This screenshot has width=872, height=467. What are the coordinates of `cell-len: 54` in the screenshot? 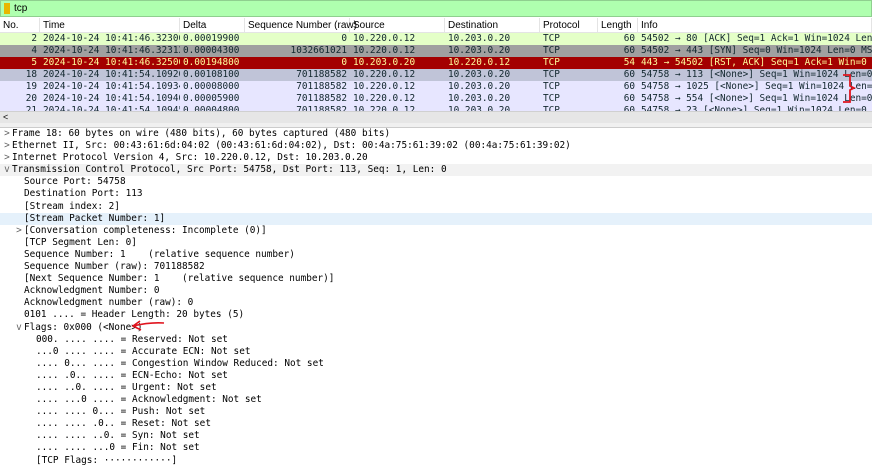 It's located at (629, 62).